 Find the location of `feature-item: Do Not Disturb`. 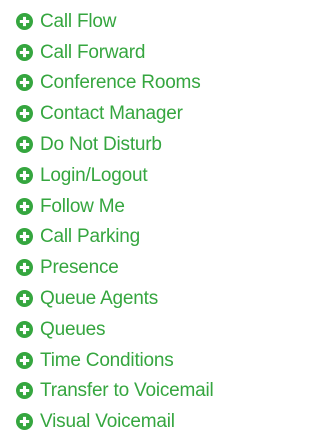

feature-item: Do Not Disturb is located at coordinates (115, 144).